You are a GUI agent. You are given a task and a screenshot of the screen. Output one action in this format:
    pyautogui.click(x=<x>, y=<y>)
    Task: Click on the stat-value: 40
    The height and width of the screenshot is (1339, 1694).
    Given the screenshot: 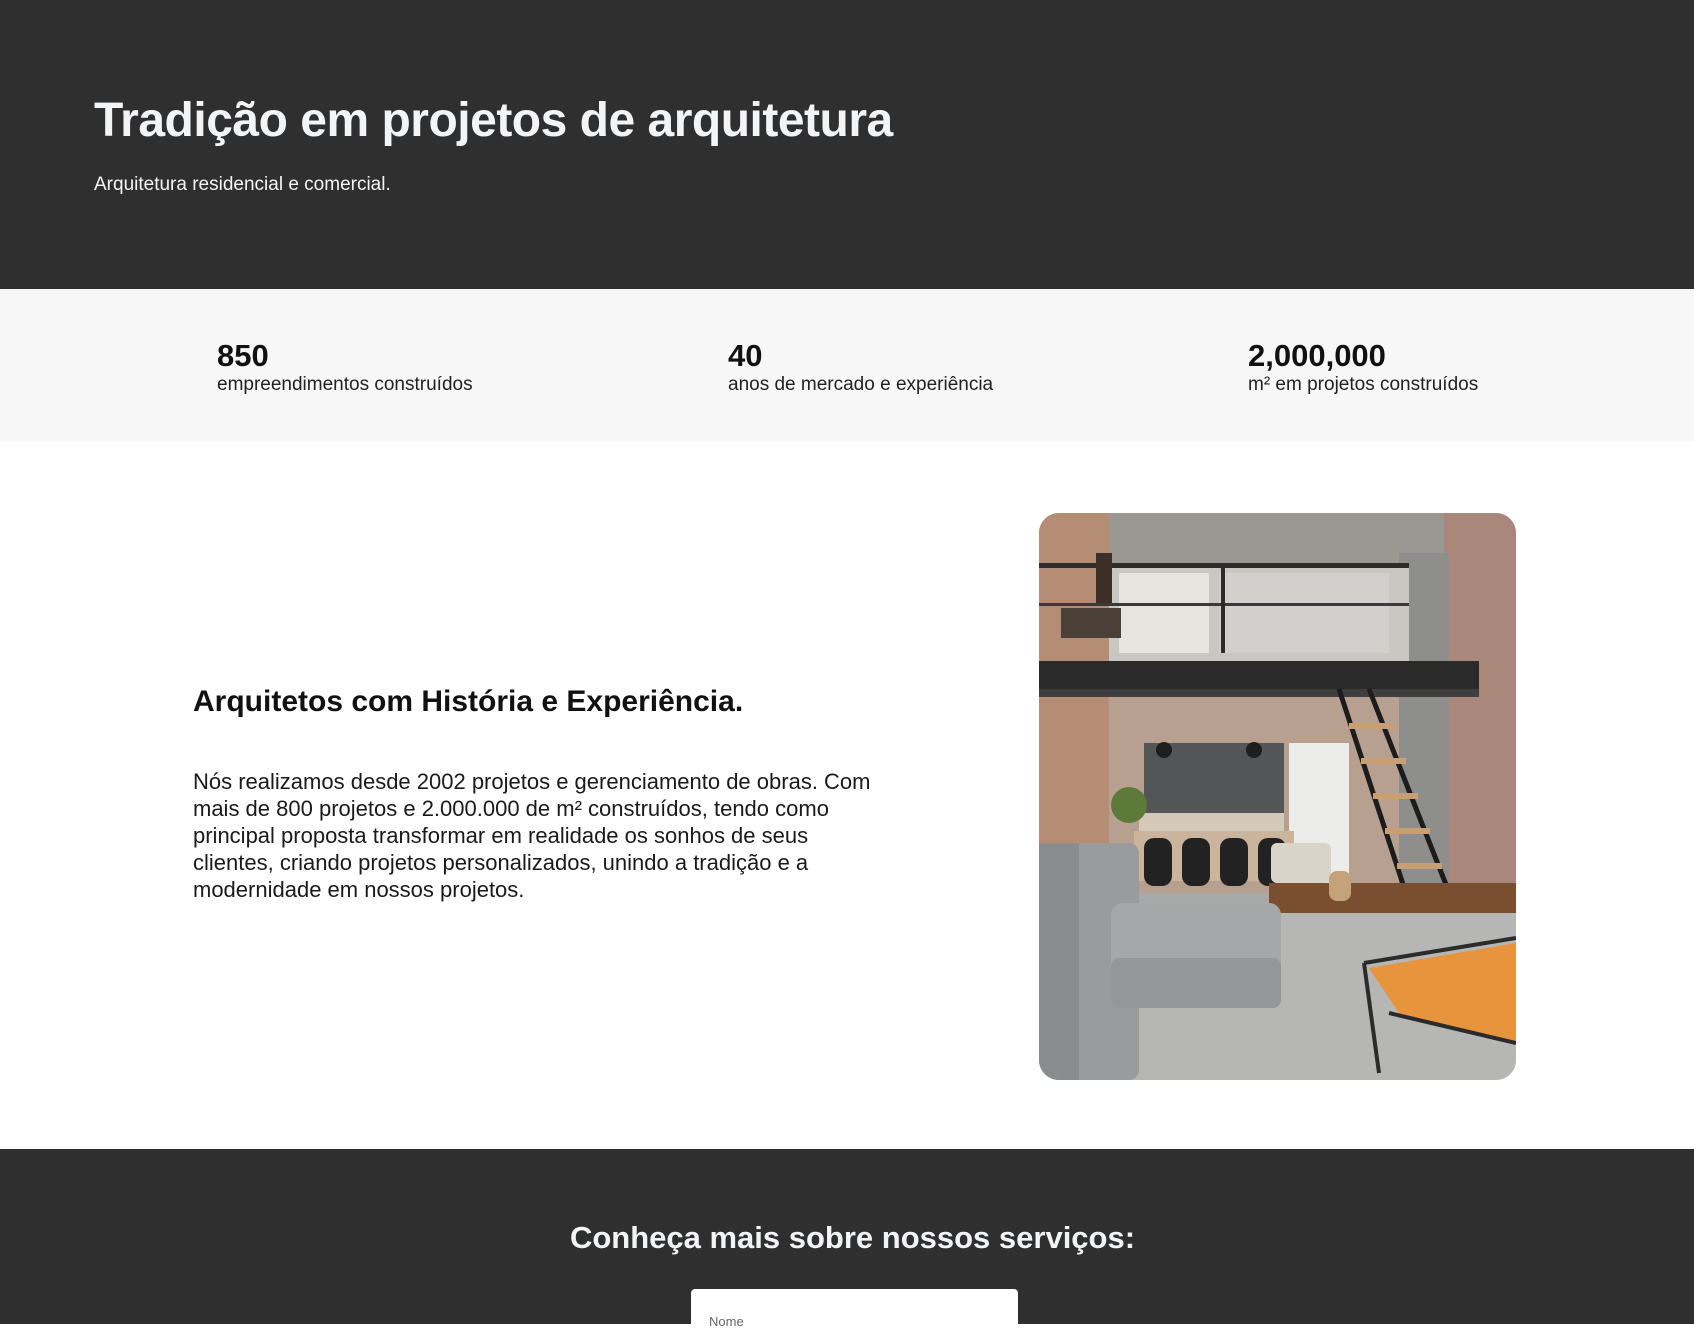 What is the action you would take?
    pyautogui.click(x=745, y=355)
    